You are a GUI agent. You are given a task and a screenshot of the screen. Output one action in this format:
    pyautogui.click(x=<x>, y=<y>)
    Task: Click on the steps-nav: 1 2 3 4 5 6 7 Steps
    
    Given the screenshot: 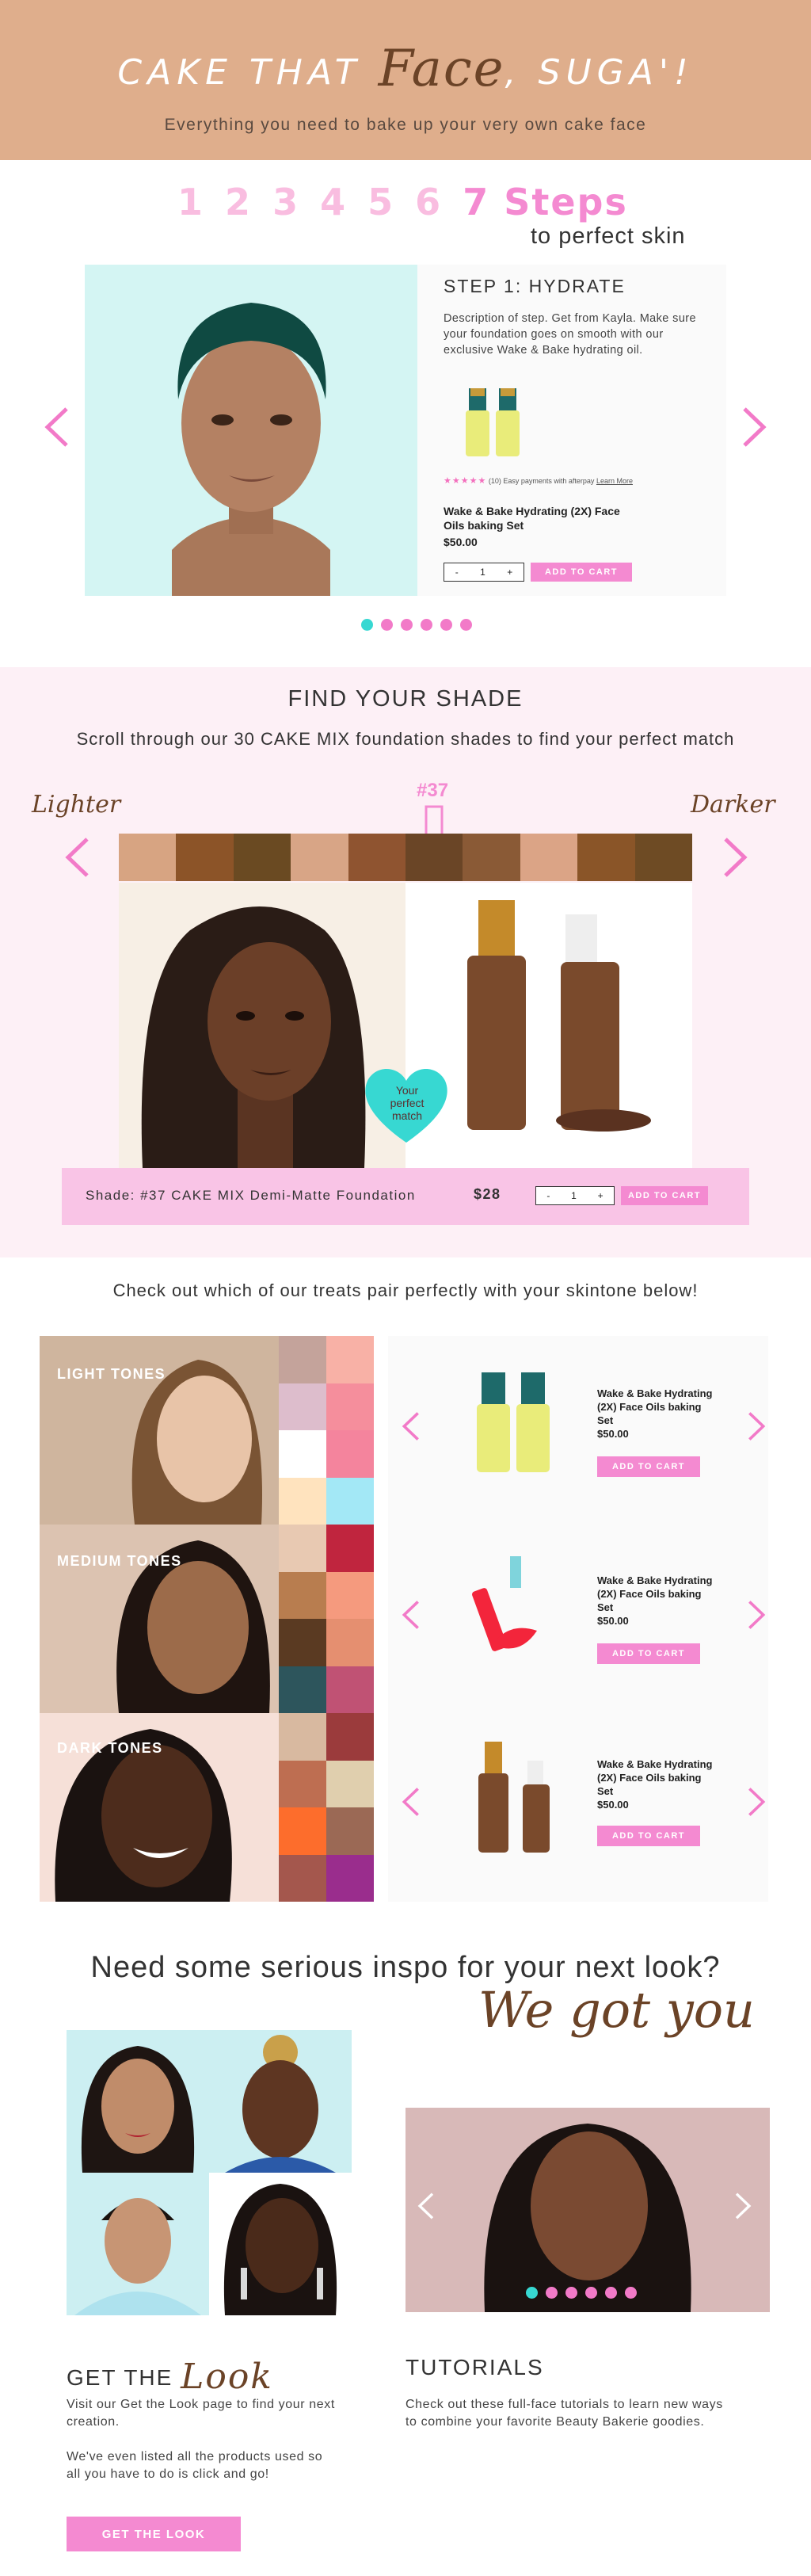 What is the action you would take?
    pyautogui.click(x=405, y=202)
    